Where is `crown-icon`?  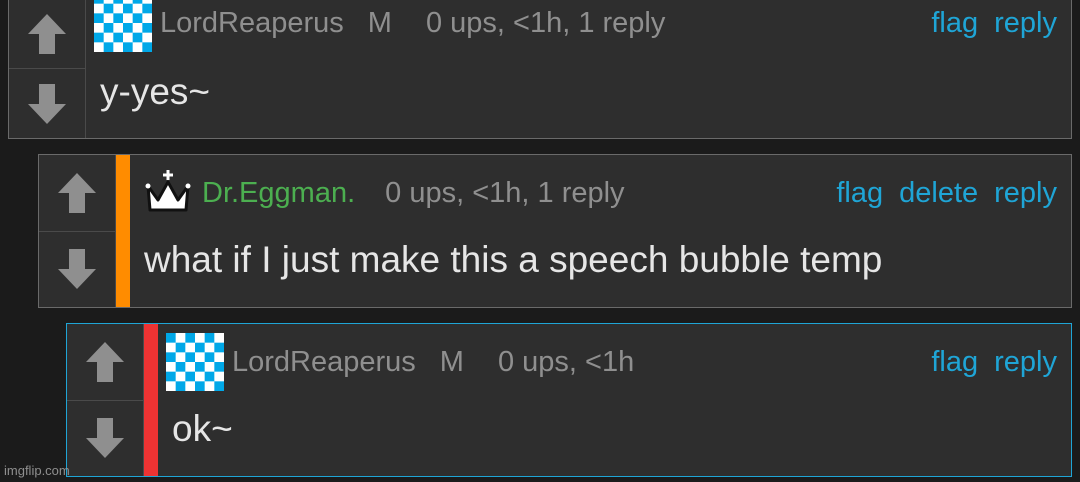 crown-icon is located at coordinates (168, 191).